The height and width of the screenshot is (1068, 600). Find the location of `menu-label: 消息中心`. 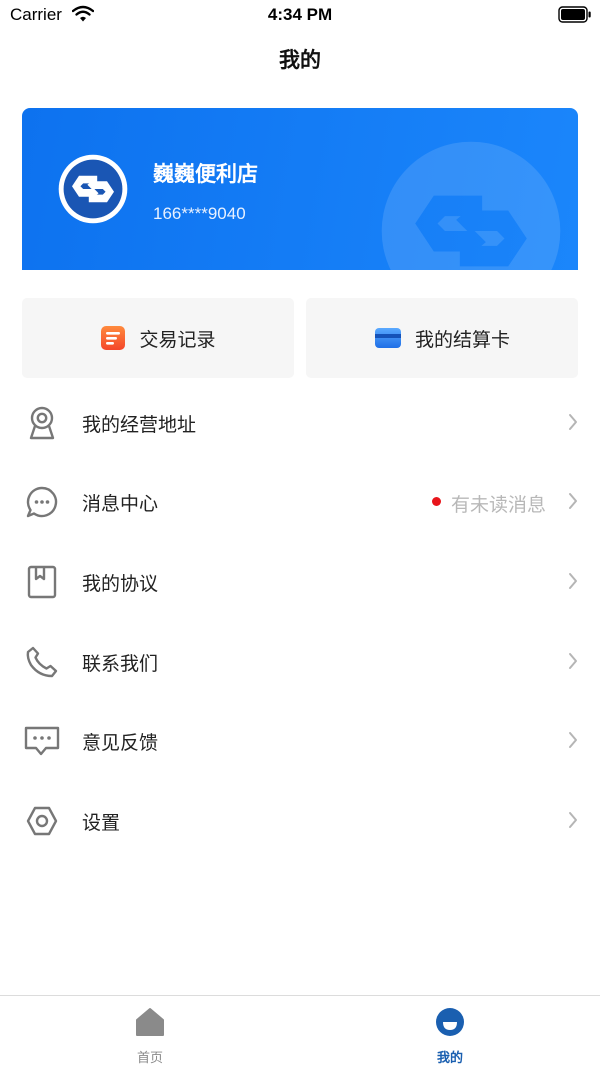

menu-label: 消息中心 is located at coordinates (120, 504).